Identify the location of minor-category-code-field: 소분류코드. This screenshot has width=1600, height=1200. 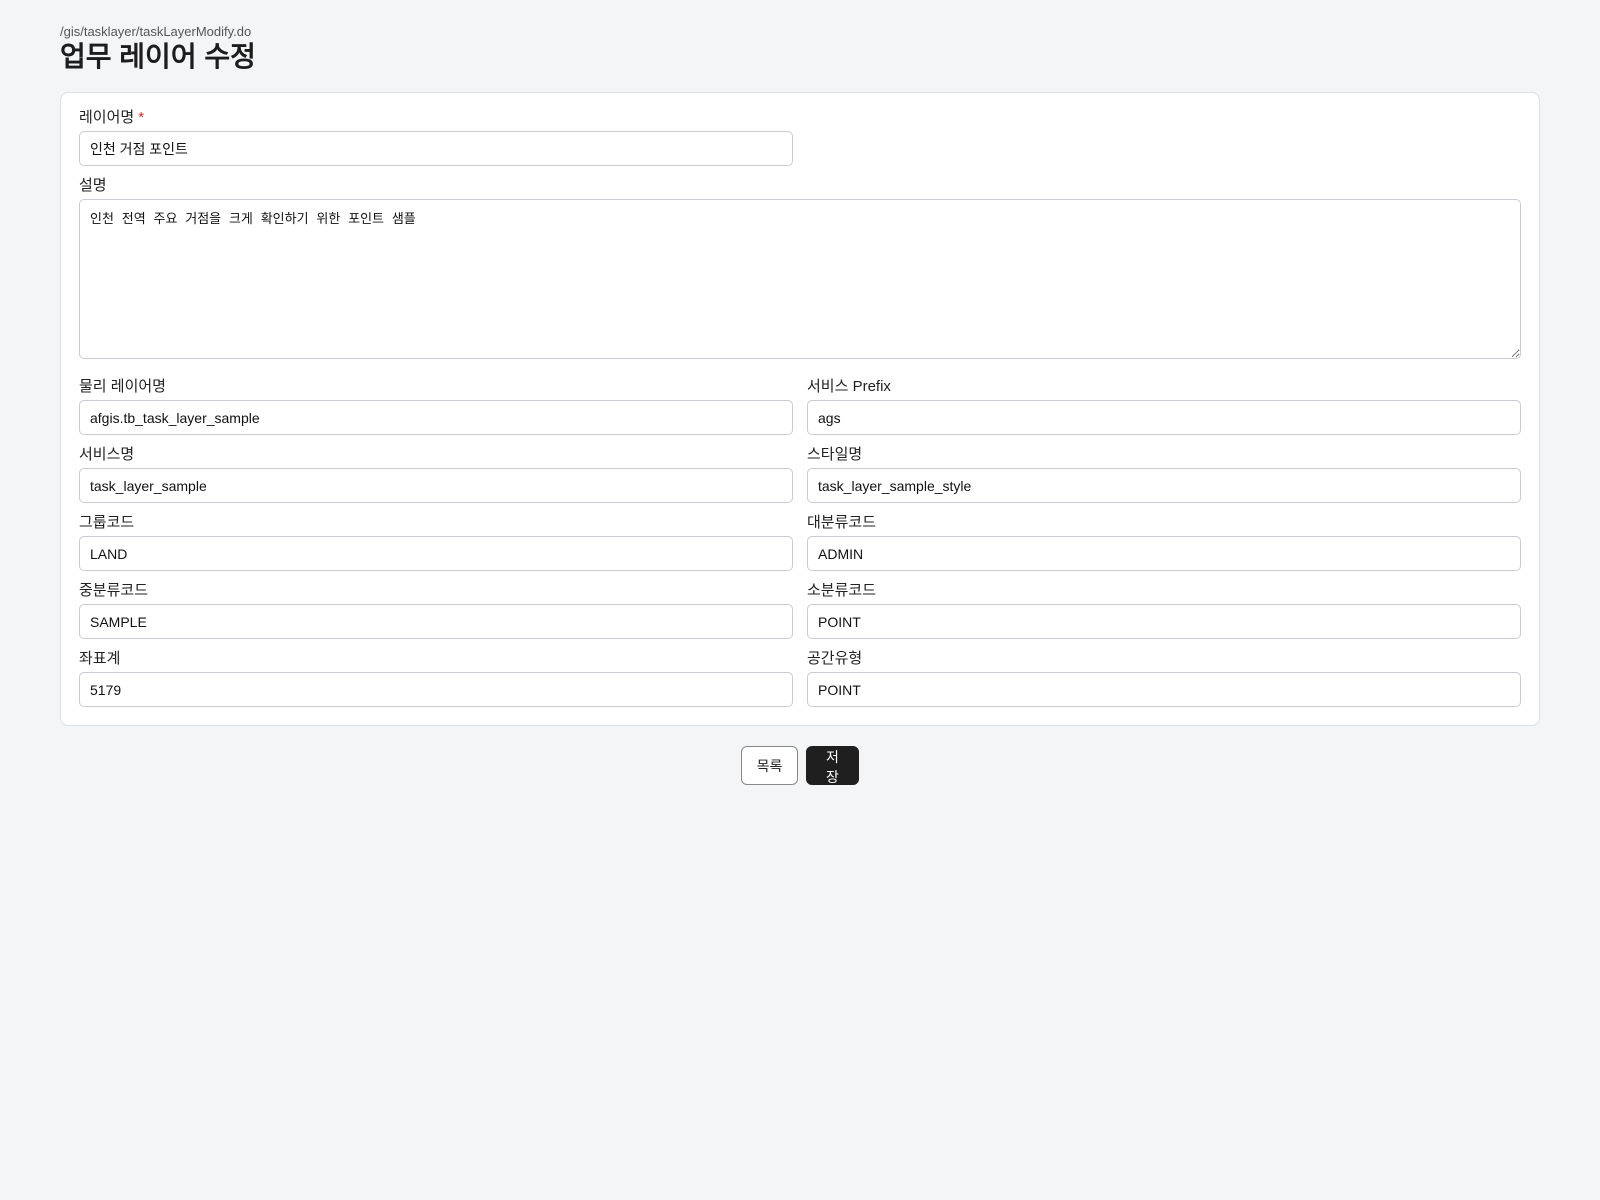
(1164, 610).